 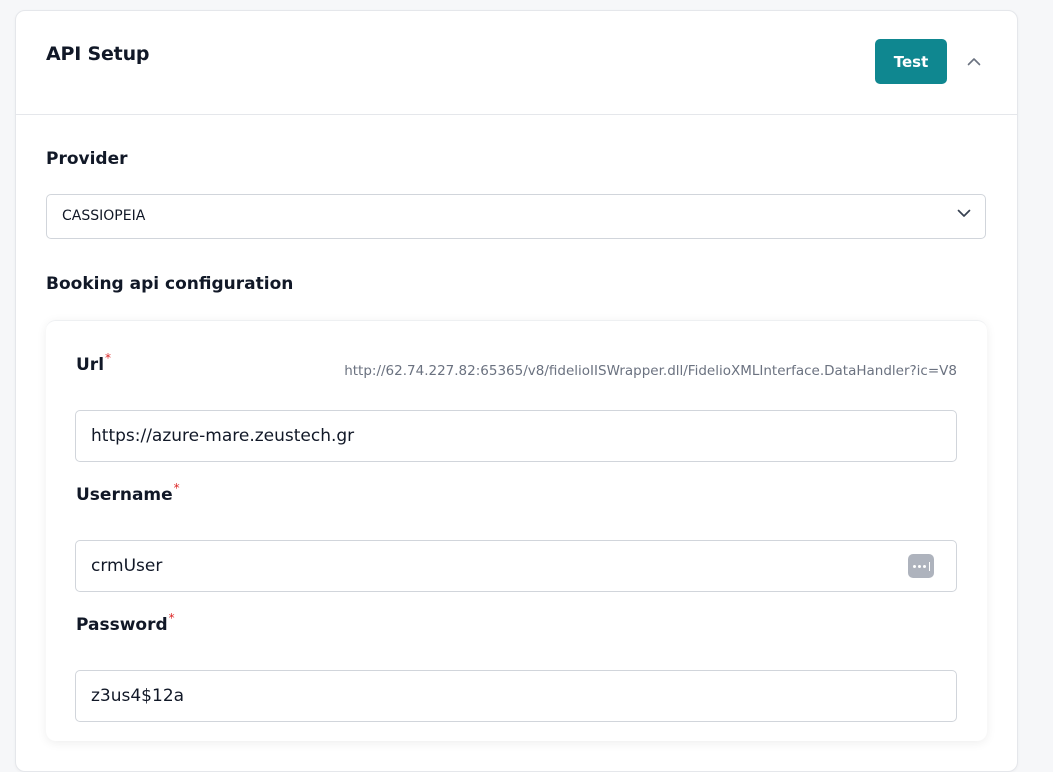 I want to click on page-title: API Setup, so click(x=98, y=54).